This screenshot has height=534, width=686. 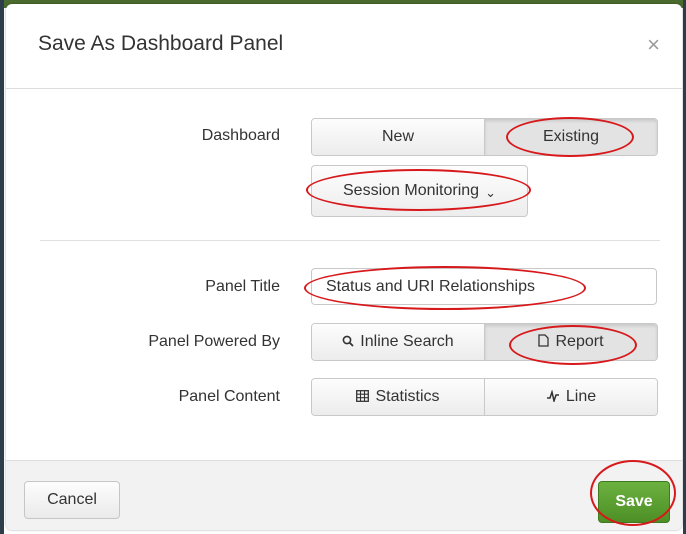 What do you see at coordinates (242, 286) in the screenshot?
I see `panel-title-label: Panel Title` at bounding box center [242, 286].